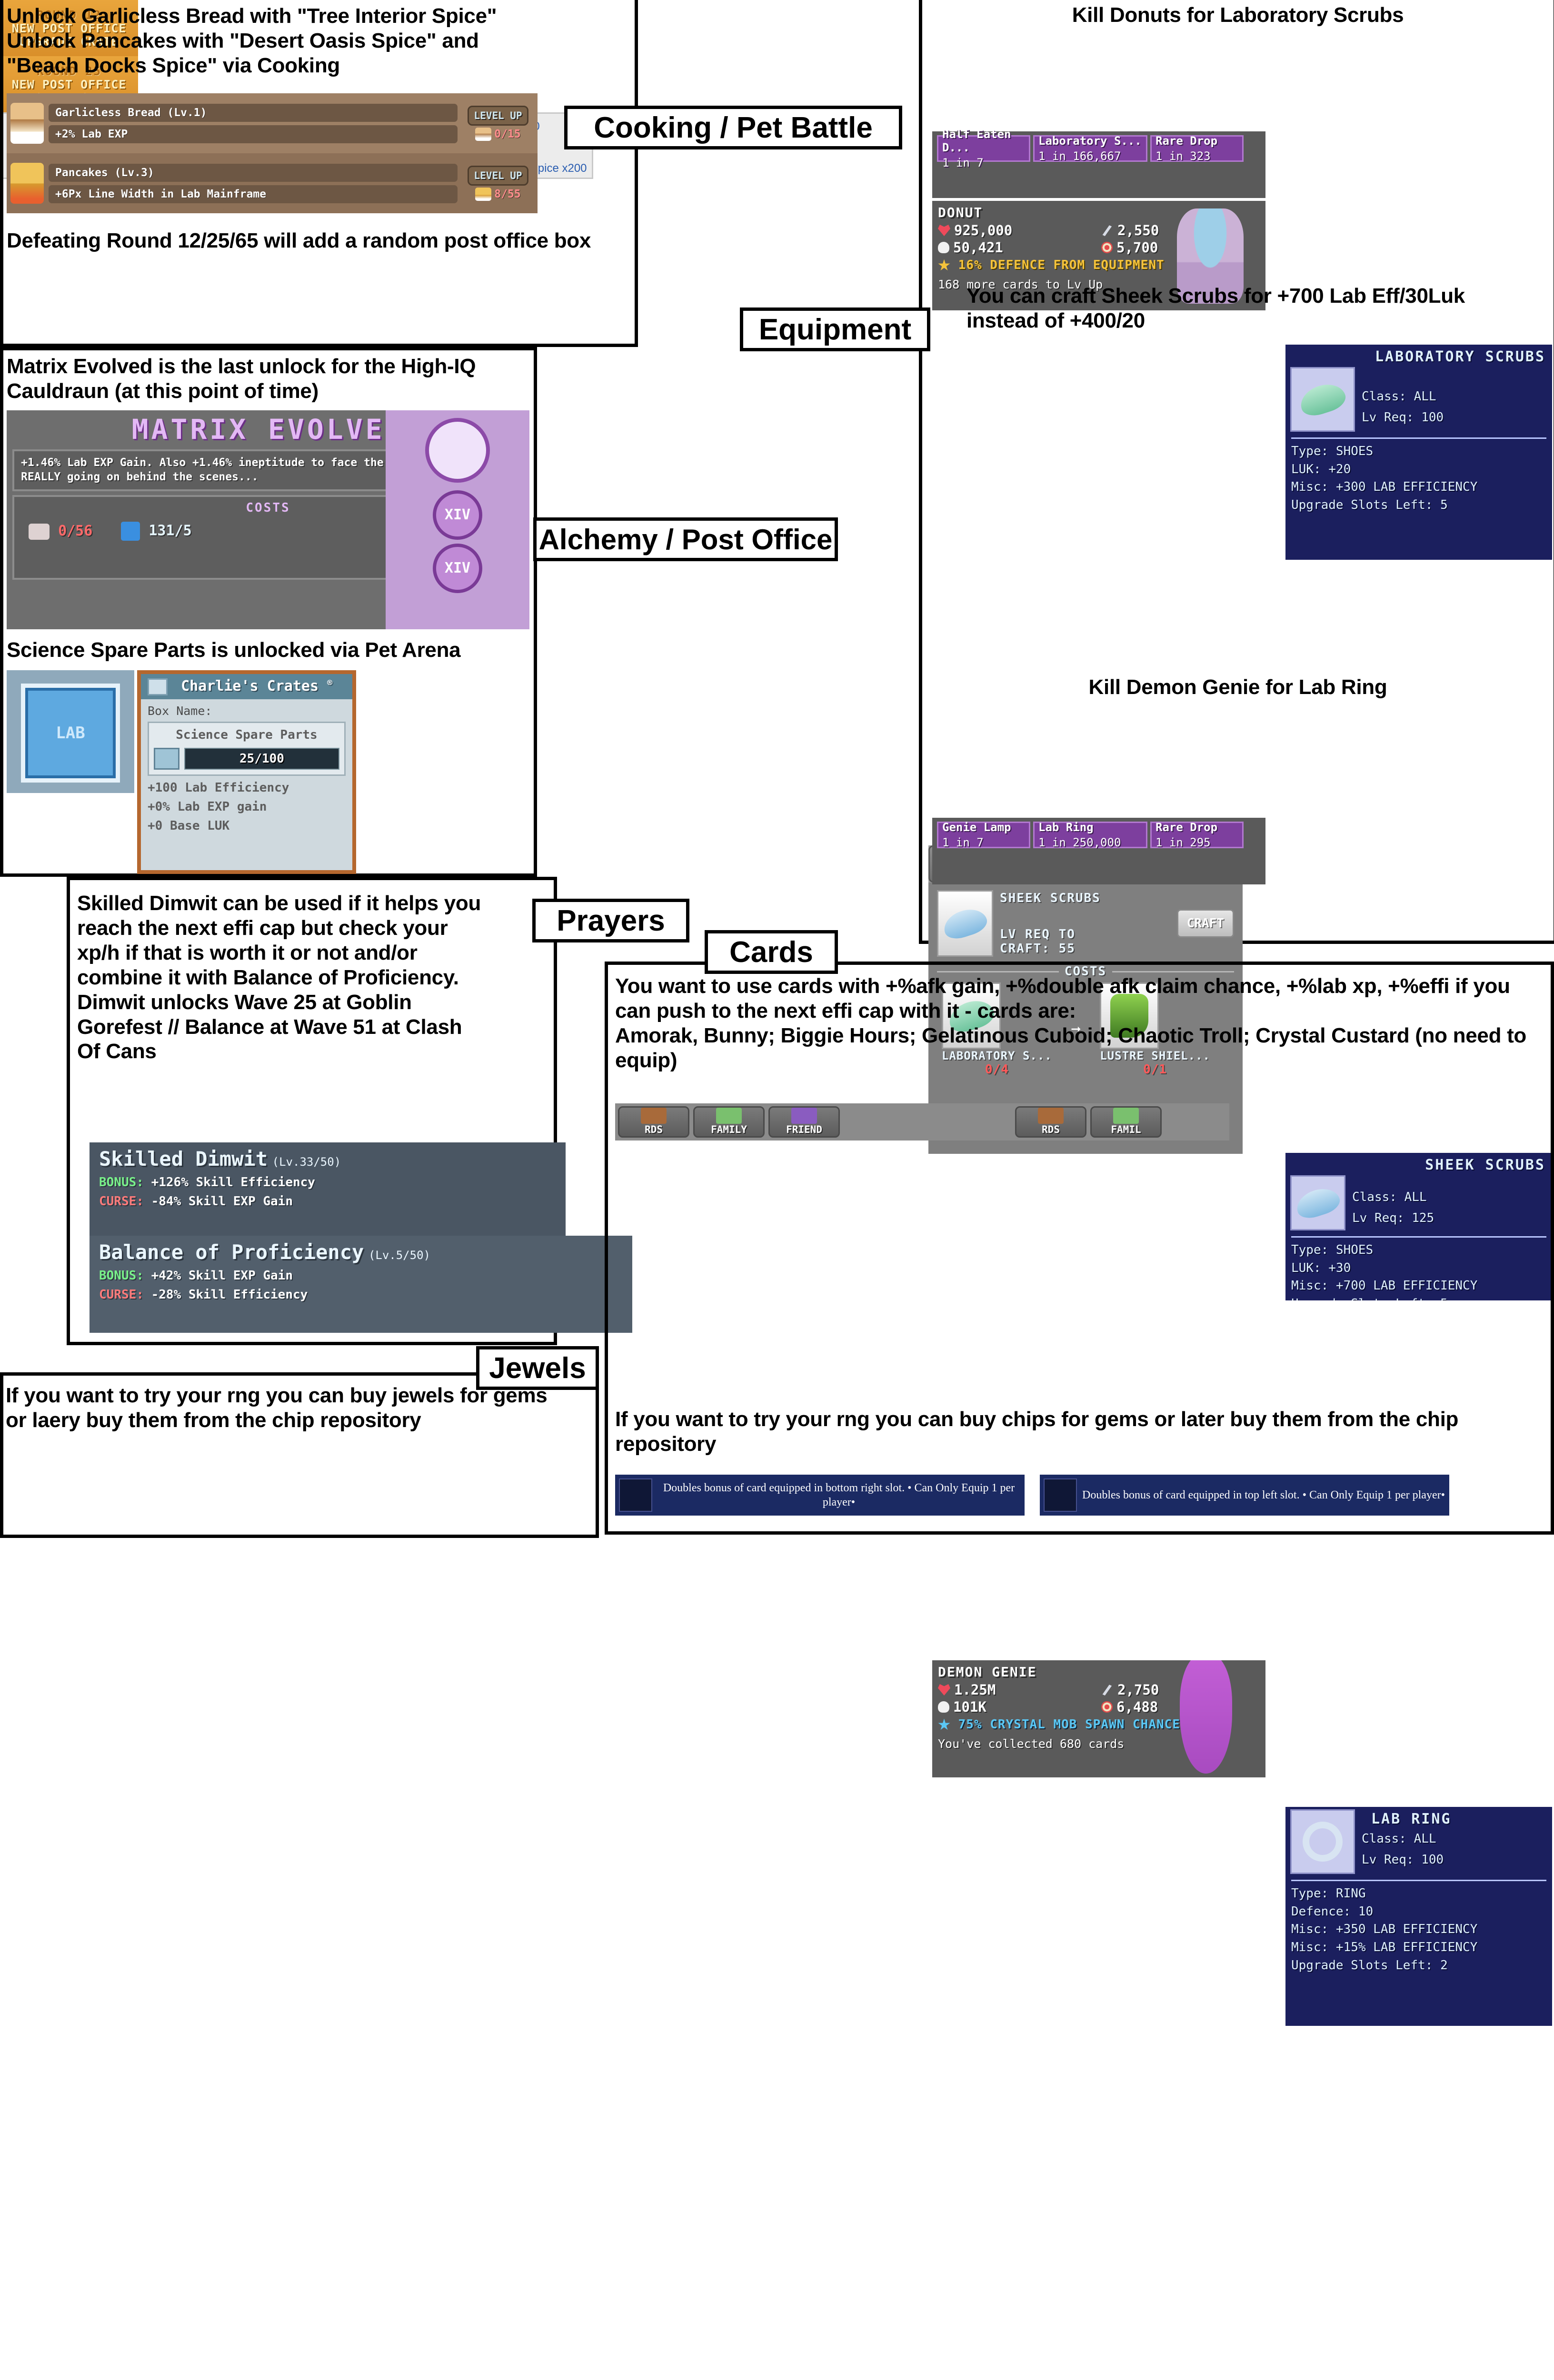  I want to click on equipment-stat: Type: RING, so click(1328, 1893).